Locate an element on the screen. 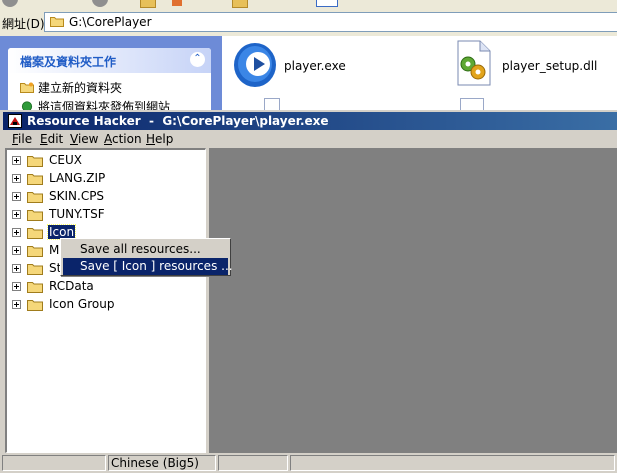 The image size is (617, 473). menu-action: Action is located at coordinates (123, 139).